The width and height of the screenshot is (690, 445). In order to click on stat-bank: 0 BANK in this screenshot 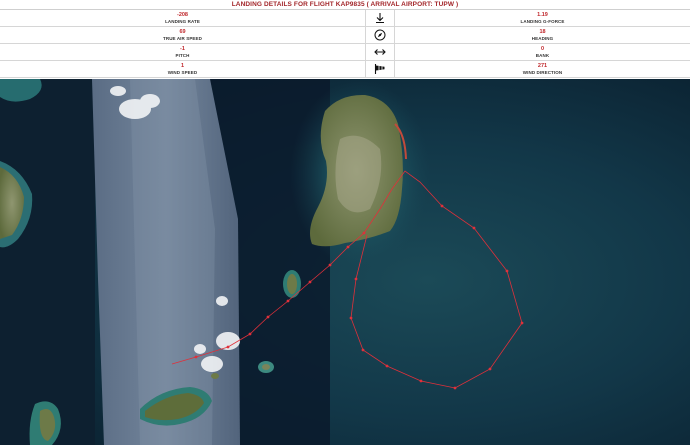, I will do `click(542, 52)`.